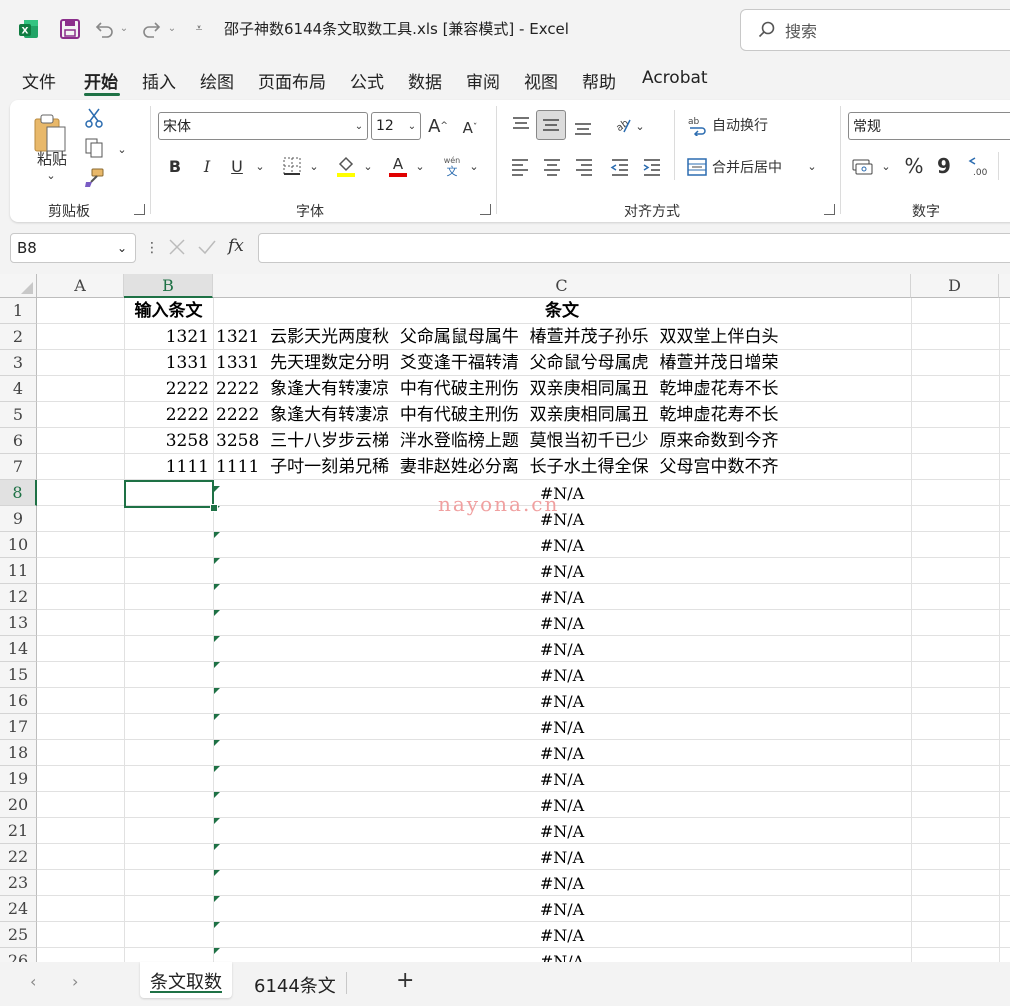 This screenshot has height=1006, width=1010. What do you see at coordinates (18, 467) in the screenshot?
I see `row-header: 7` at bounding box center [18, 467].